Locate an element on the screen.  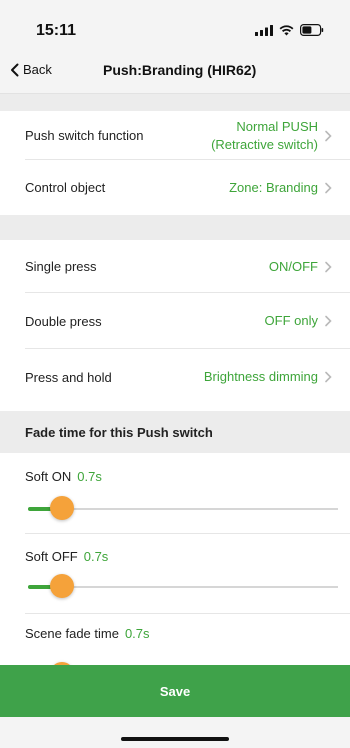
back-button: Back is located at coordinates (31, 69).